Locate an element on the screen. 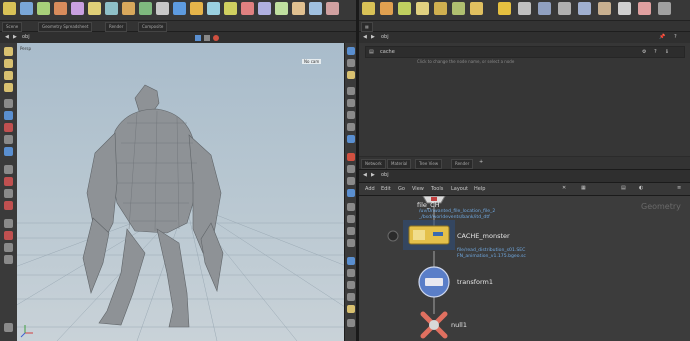 This screenshot has width=690, height=341. tab-composite: Composite is located at coordinates (153, 27).